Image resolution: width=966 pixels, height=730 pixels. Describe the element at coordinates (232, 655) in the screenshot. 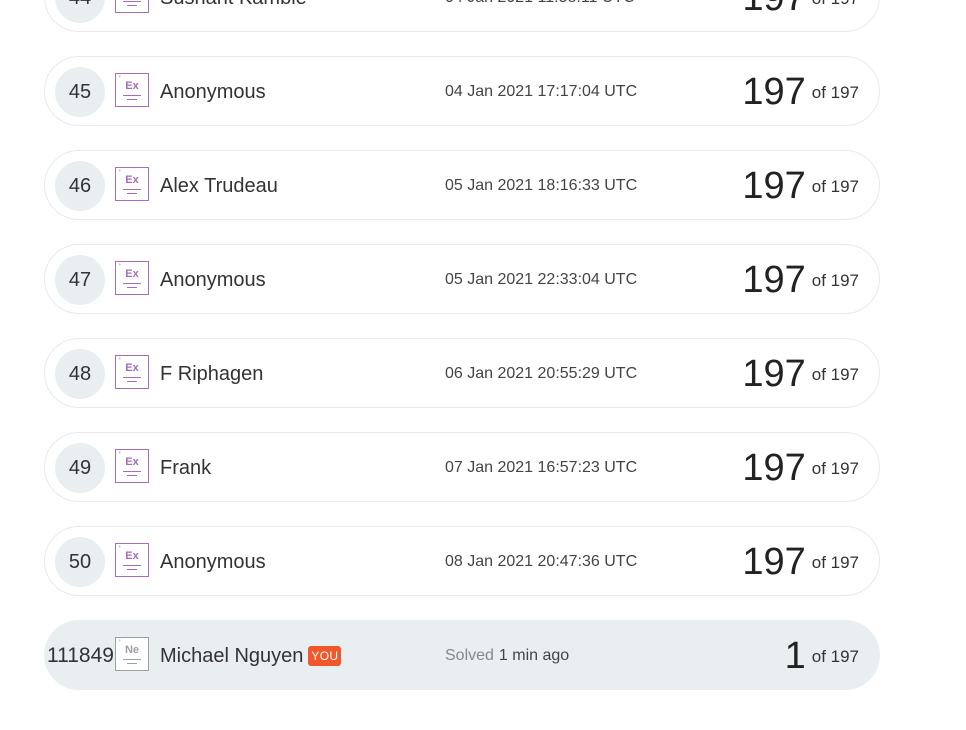

I see `player-name-text: Michael Nguyen` at that location.